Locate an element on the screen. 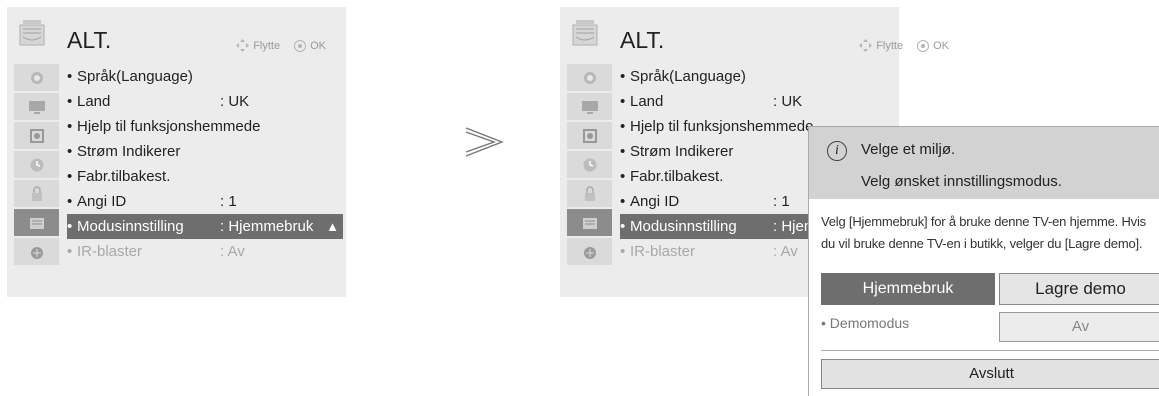 Image resolution: width=1159 pixels, height=396 pixels. home-use-button: Hjemmebruk is located at coordinates (908, 289).